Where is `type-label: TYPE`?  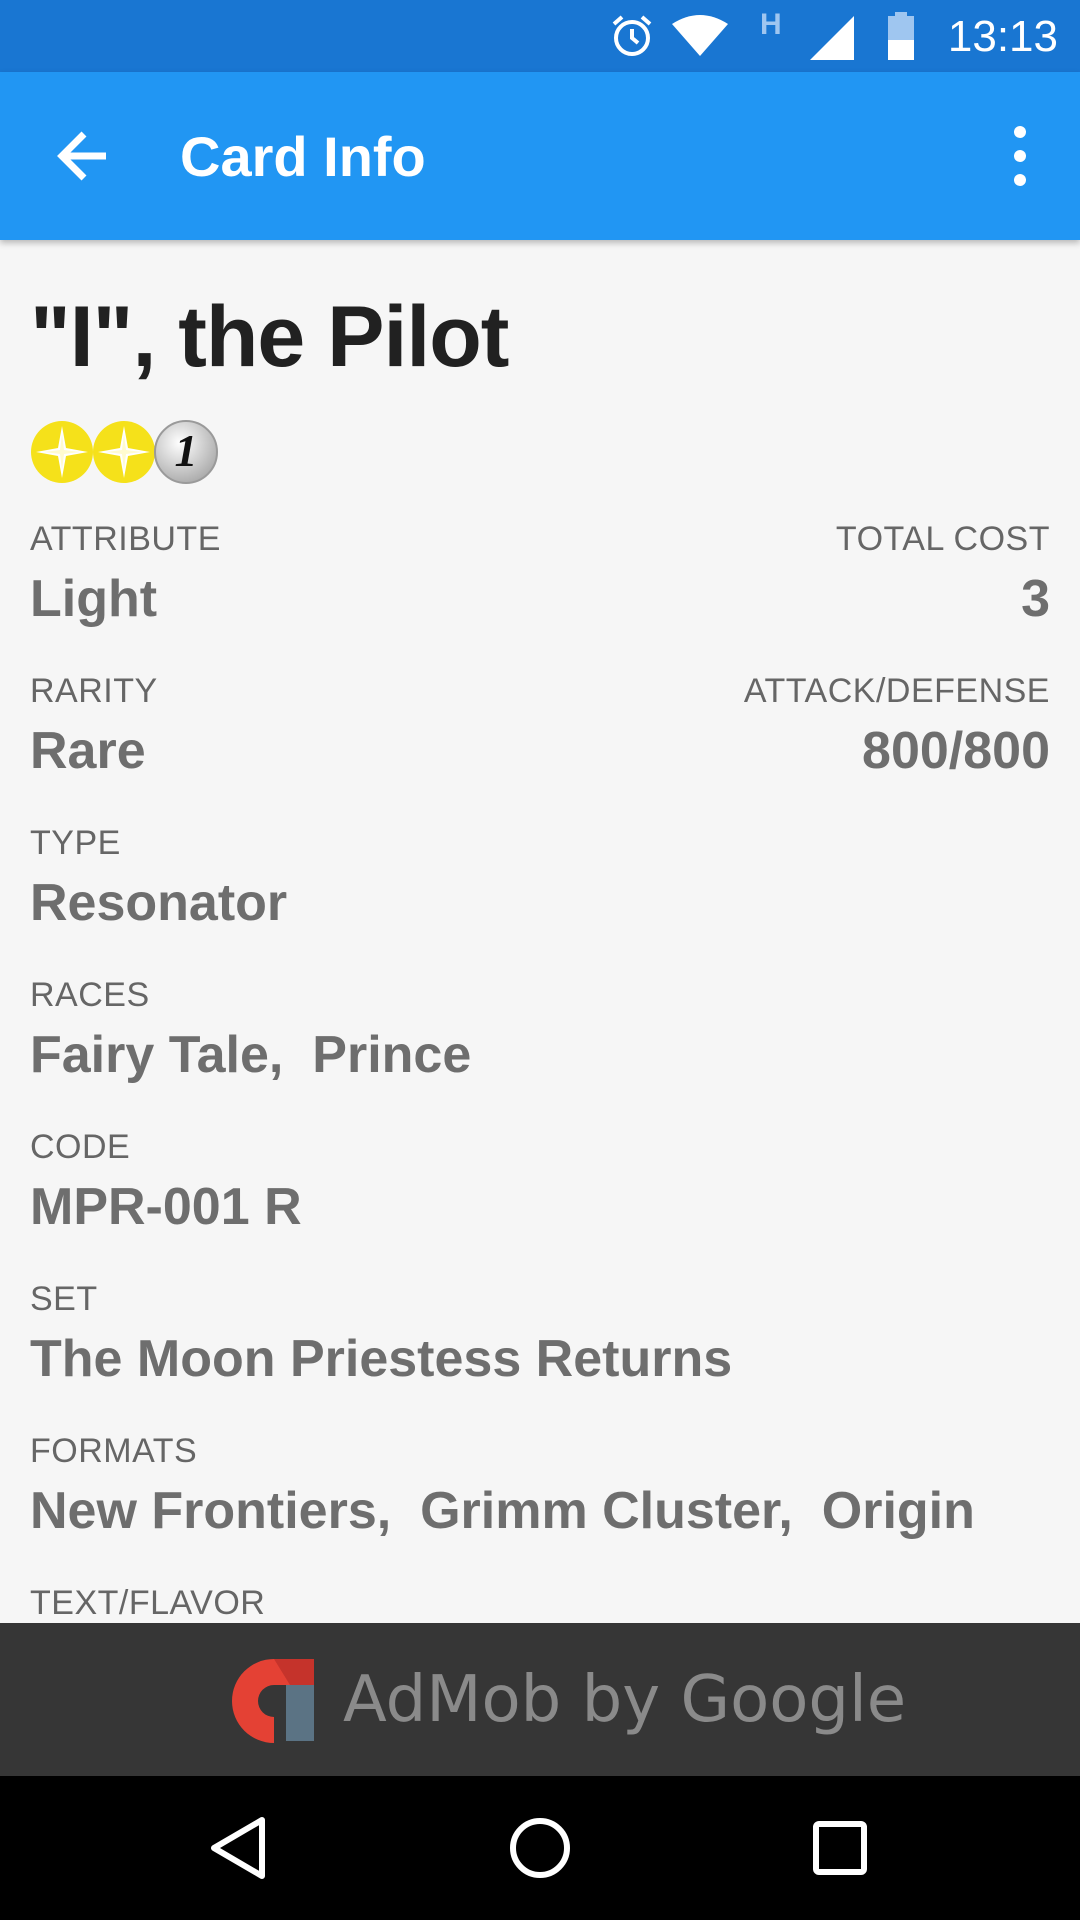 type-label: TYPE is located at coordinates (75, 843).